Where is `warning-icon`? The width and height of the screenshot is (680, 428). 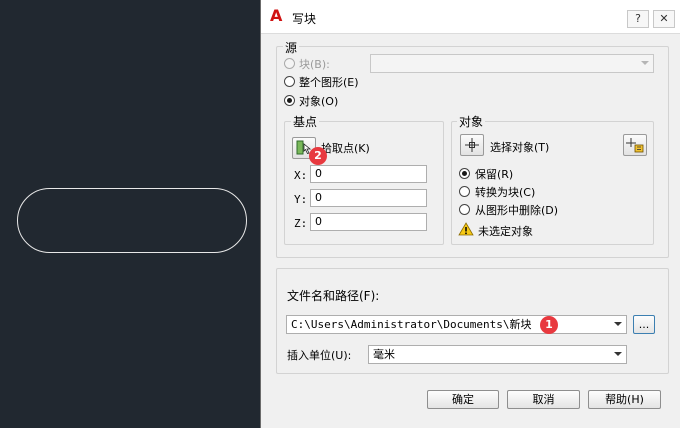 warning-icon is located at coordinates (466, 229).